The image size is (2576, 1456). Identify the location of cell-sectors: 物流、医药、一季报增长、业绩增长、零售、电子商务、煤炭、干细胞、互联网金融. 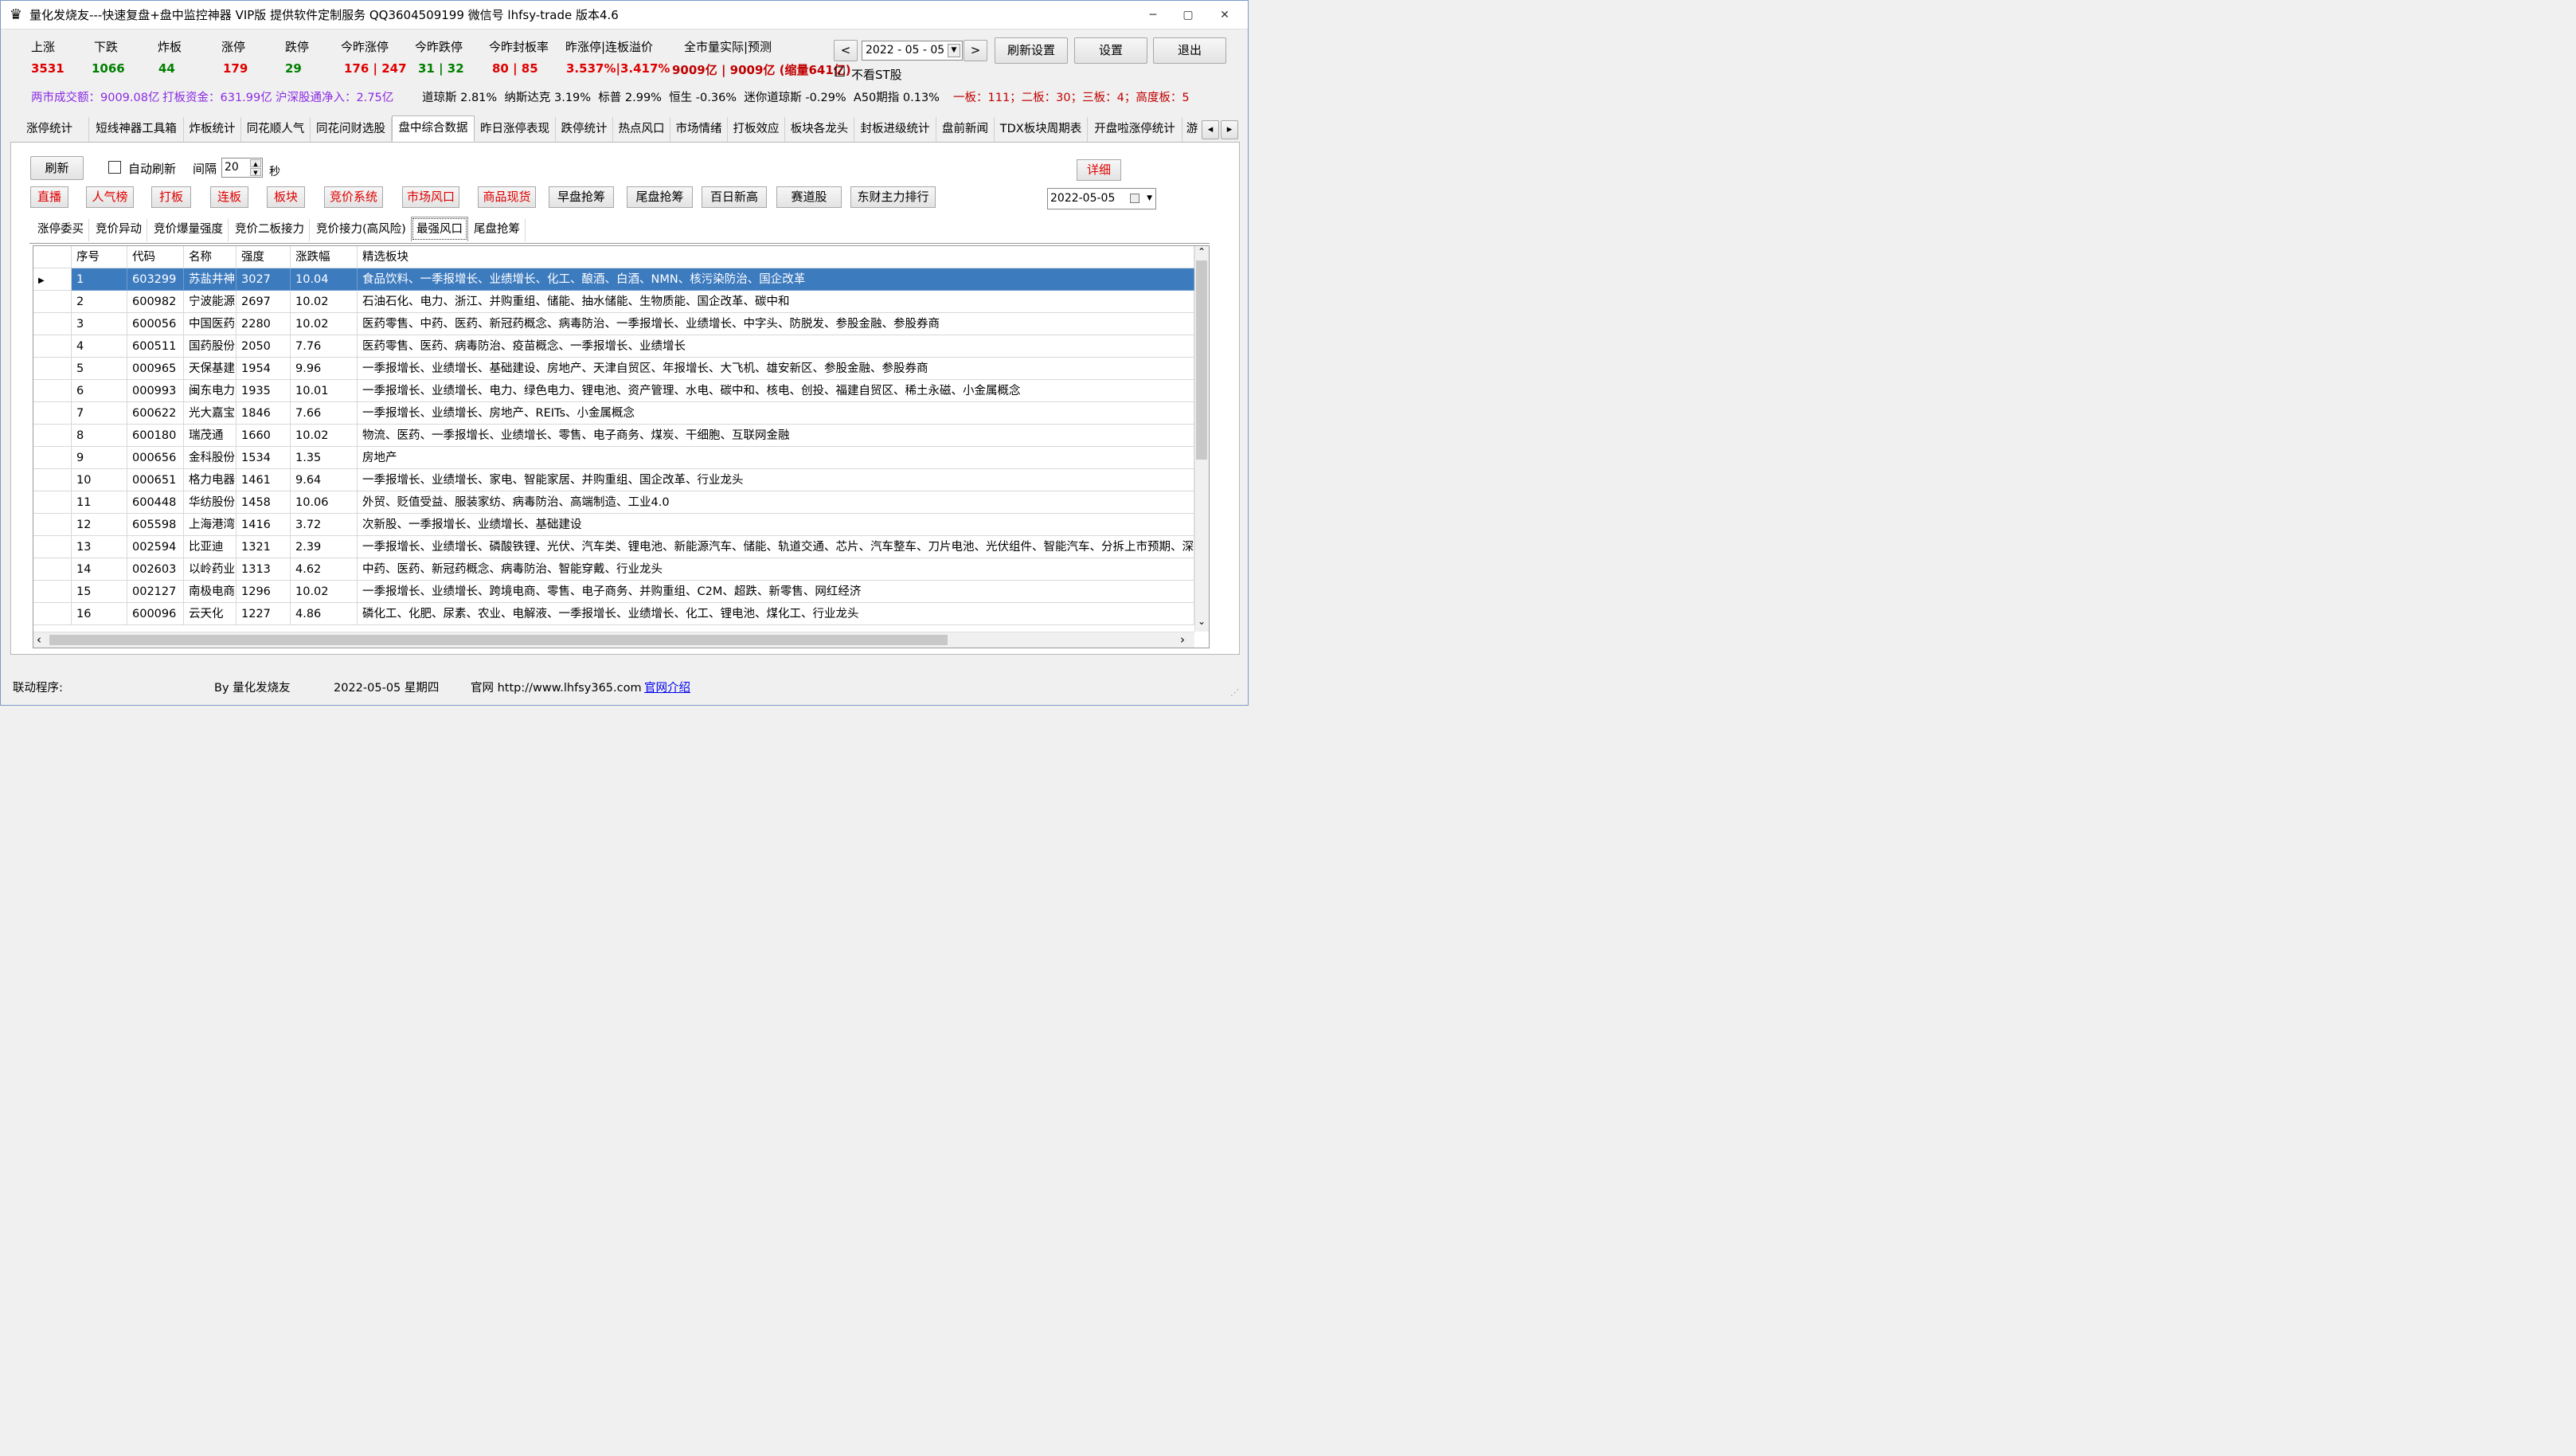
(776, 436).